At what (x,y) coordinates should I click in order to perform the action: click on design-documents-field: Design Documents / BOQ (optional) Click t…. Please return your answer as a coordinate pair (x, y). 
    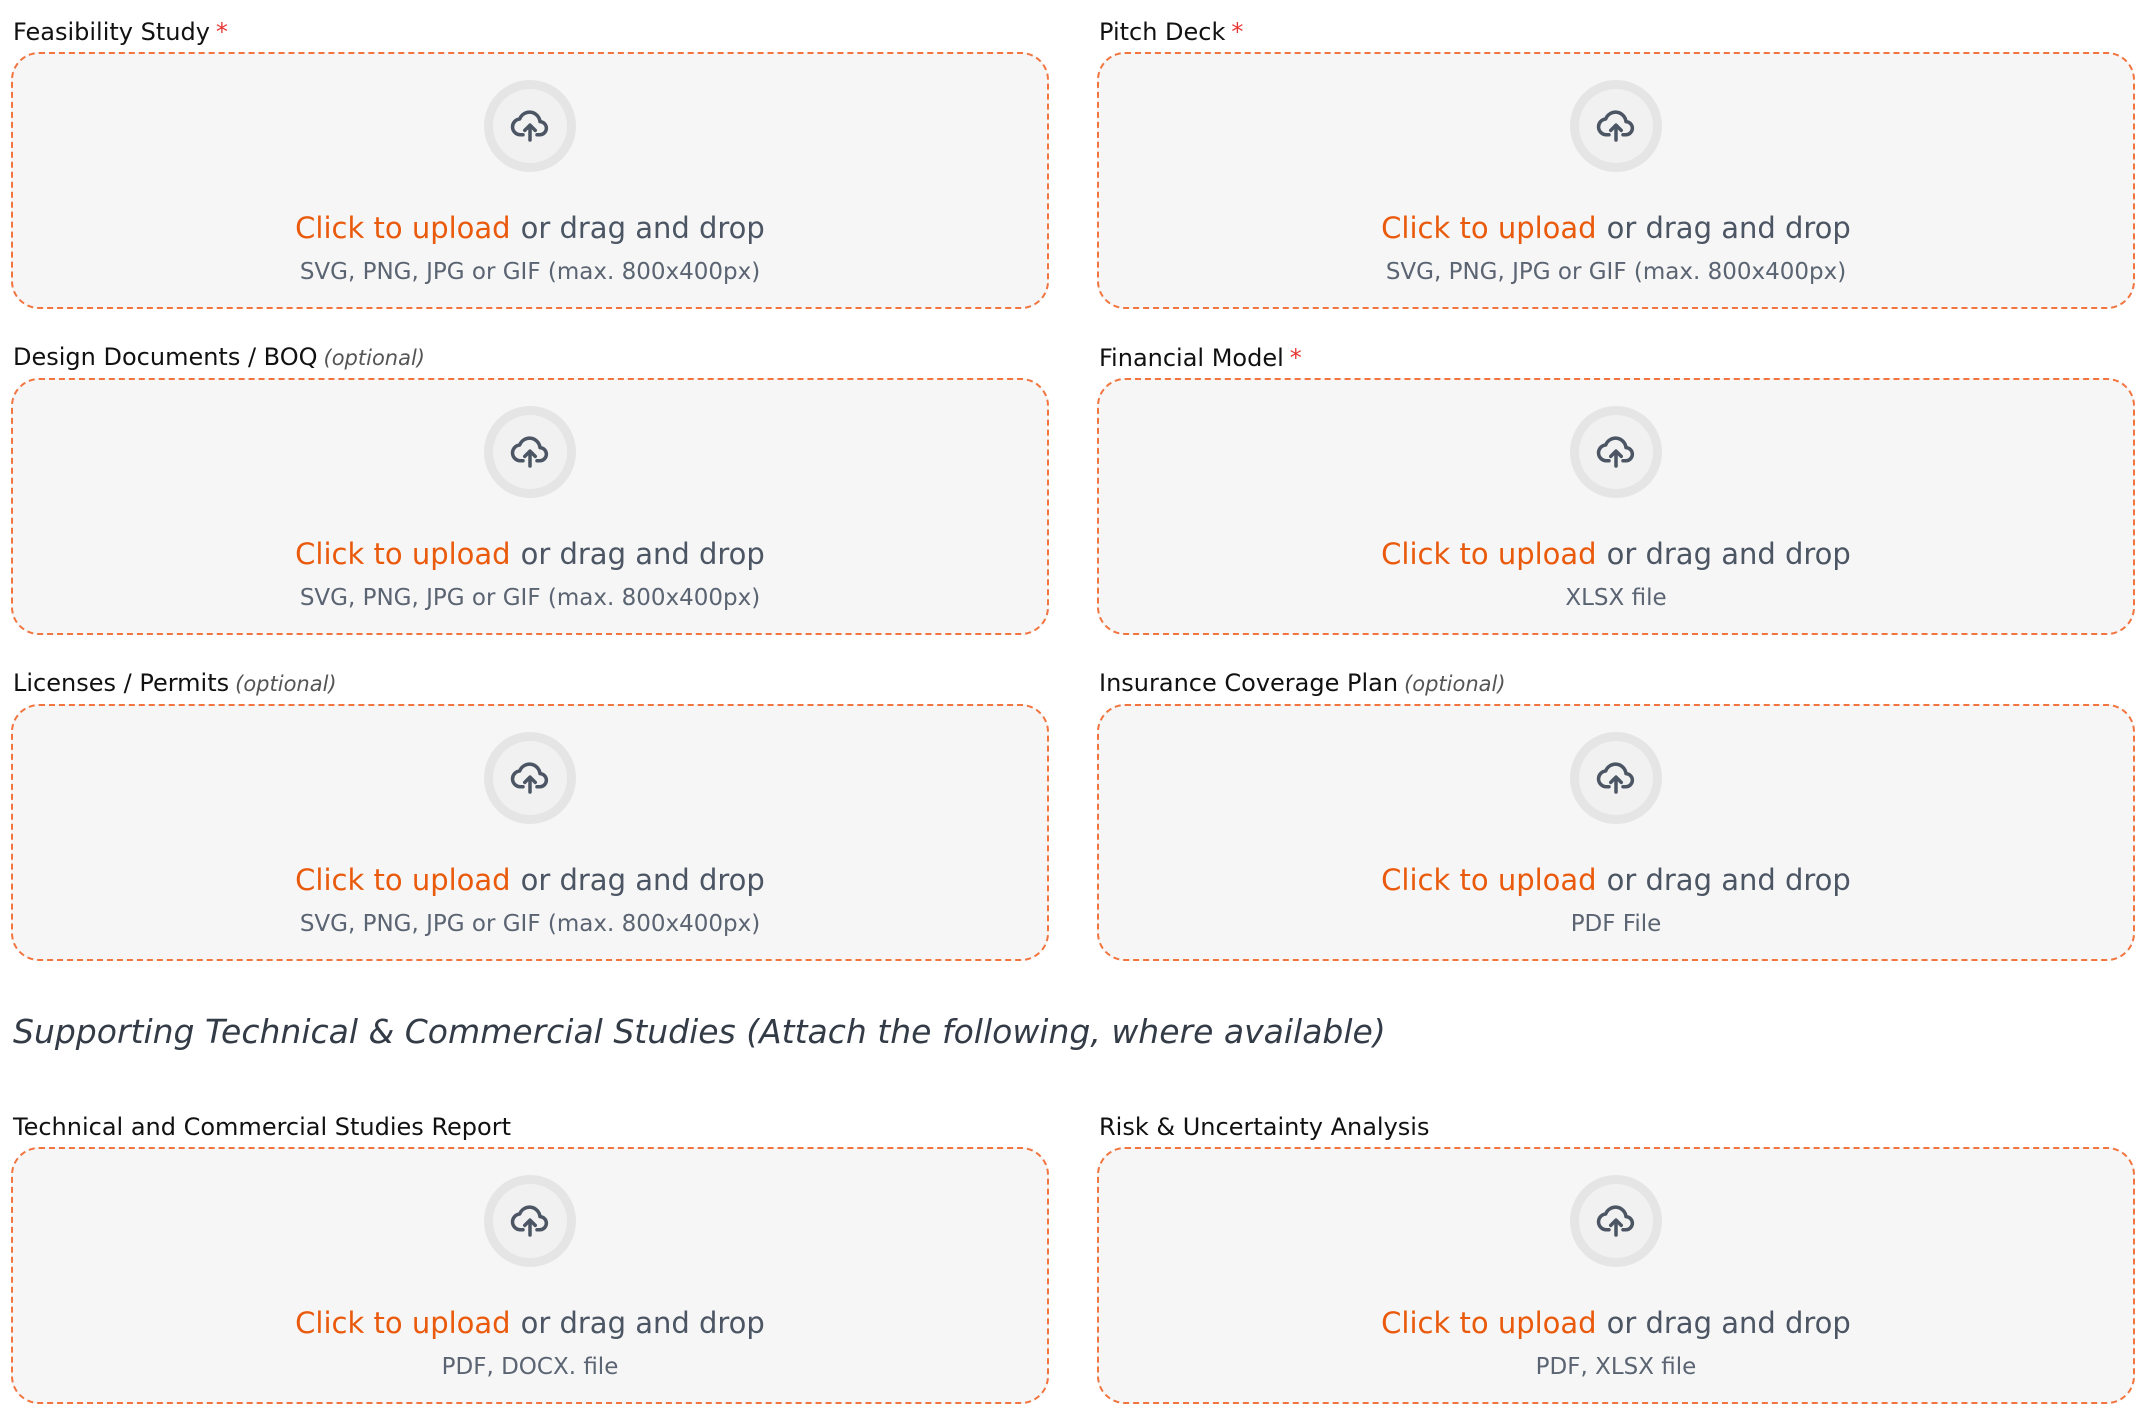
    Looking at the image, I should click on (530, 480).